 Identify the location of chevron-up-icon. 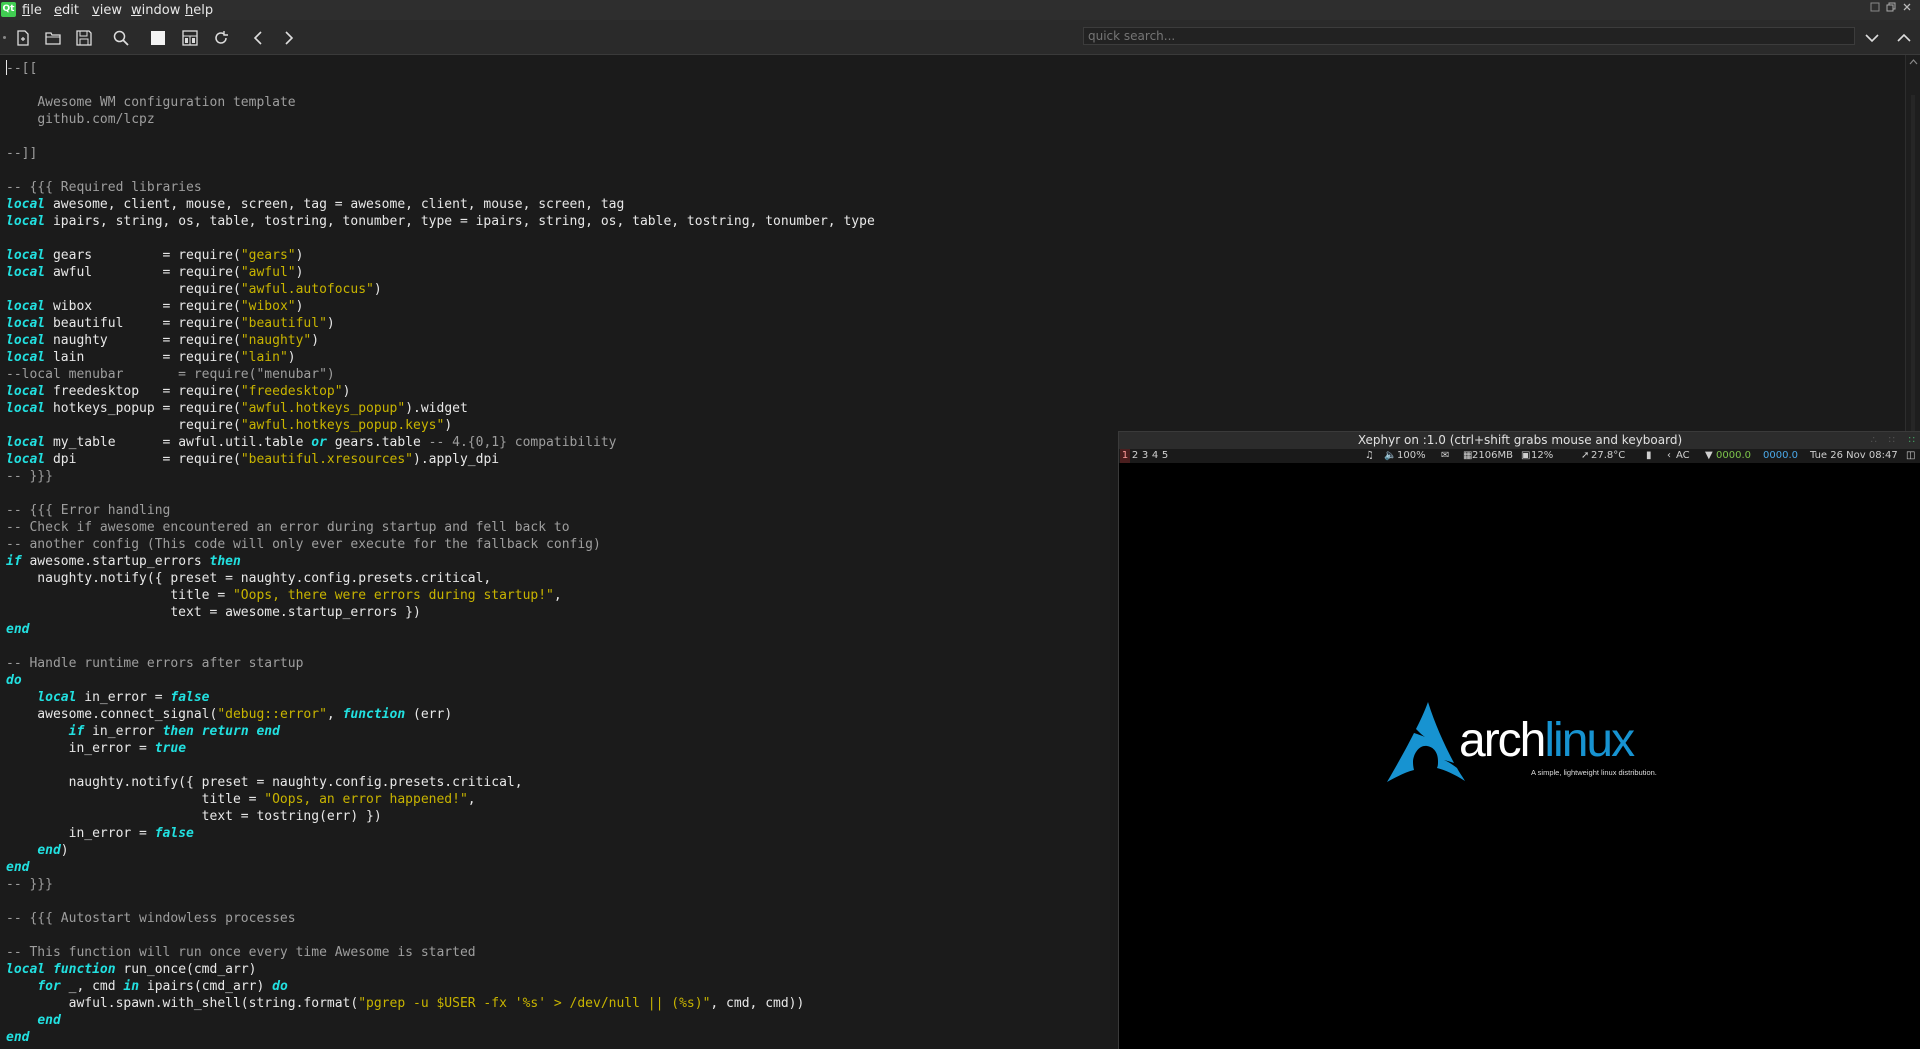
(1904, 38).